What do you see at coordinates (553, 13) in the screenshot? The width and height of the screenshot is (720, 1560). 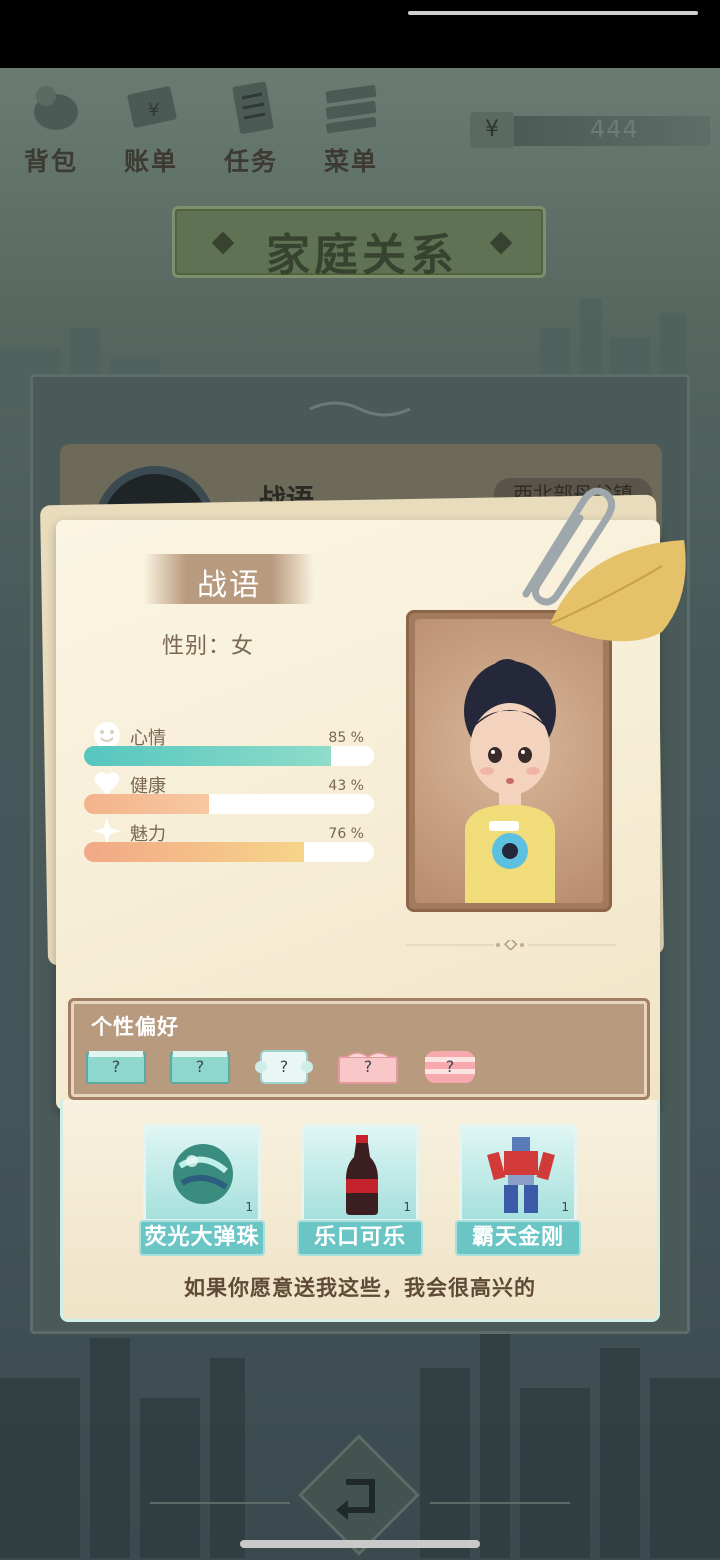 I see `status-indicator` at bounding box center [553, 13].